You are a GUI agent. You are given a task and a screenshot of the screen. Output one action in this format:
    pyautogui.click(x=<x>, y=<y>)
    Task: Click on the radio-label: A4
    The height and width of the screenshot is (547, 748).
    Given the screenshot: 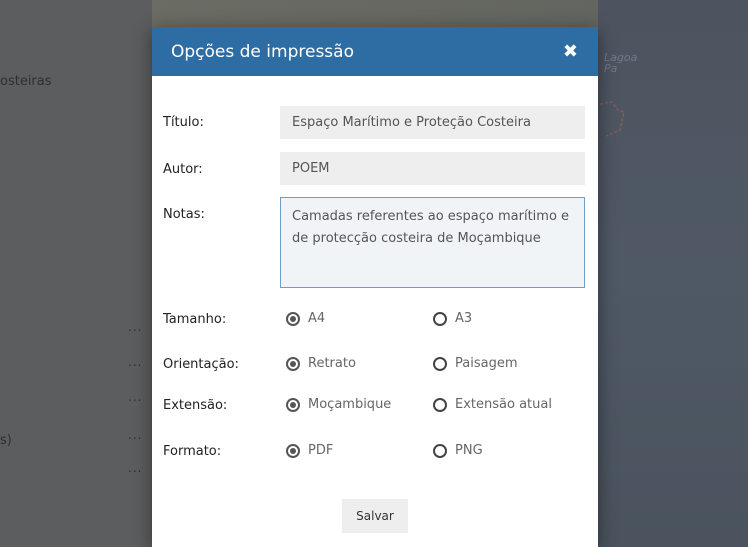 What is the action you would take?
    pyautogui.click(x=317, y=318)
    